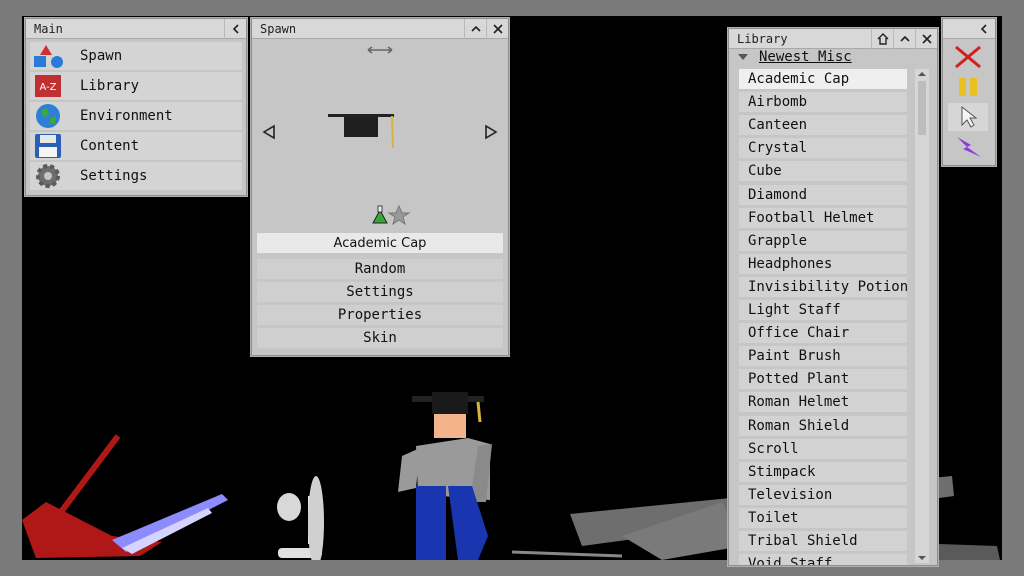  Describe the element at coordinates (762, 38) in the screenshot. I see `library-title: Library` at that location.